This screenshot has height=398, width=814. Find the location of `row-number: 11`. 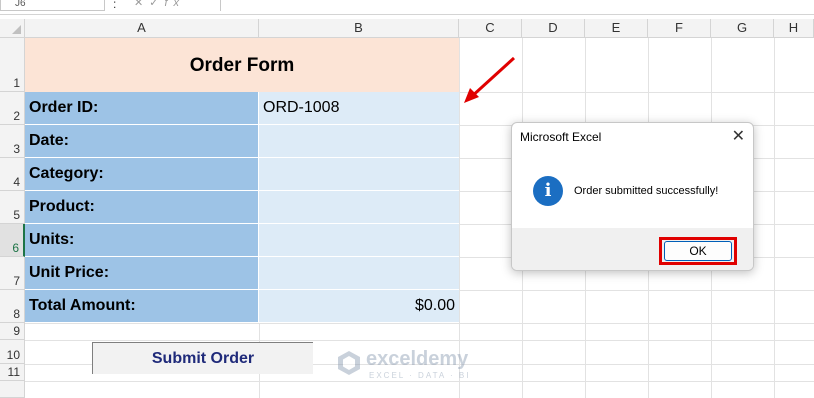

row-number: 11 is located at coordinates (13, 372).